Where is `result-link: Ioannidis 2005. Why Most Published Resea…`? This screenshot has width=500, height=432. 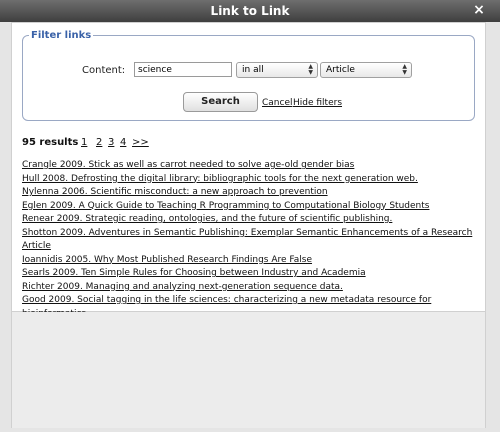
result-link: Ioannidis 2005. Why Most Published Resea… is located at coordinates (167, 260).